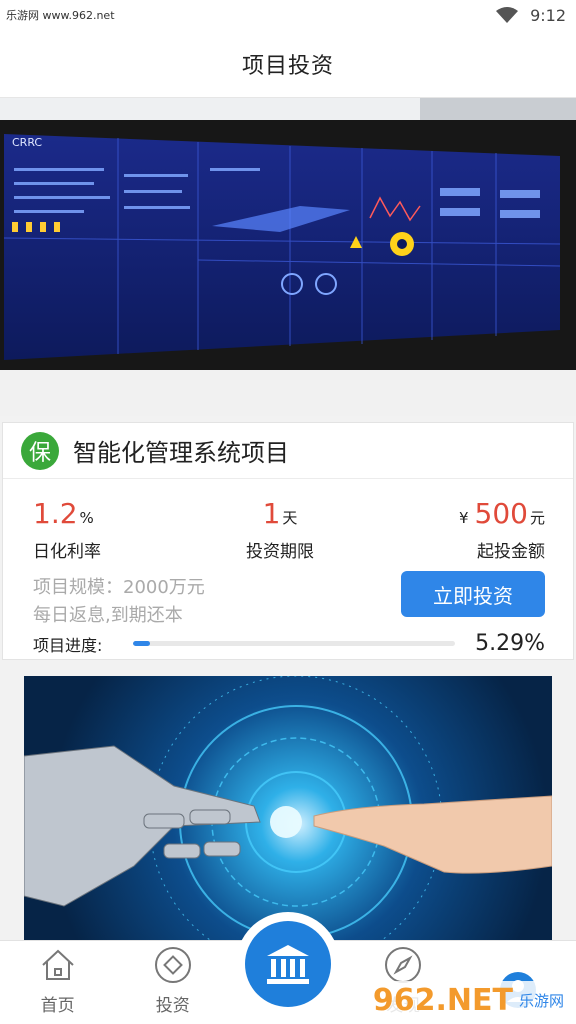  I want to click on tab-home: 首页, so click(57, 982).